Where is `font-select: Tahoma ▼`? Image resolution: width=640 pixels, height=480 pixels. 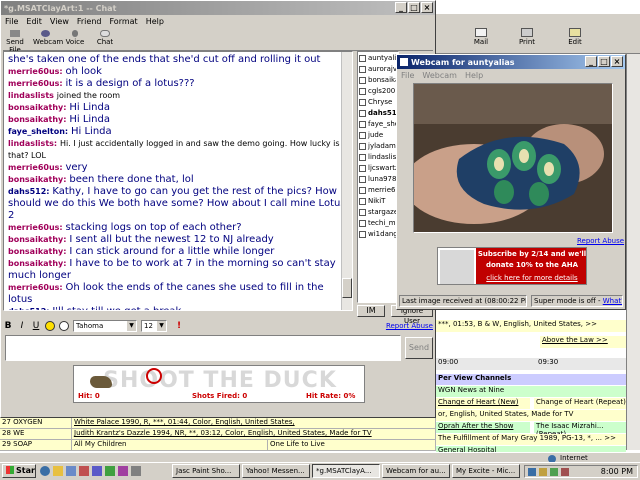
font-select: Tahoma ▼ is located at coordinates (105, 326).